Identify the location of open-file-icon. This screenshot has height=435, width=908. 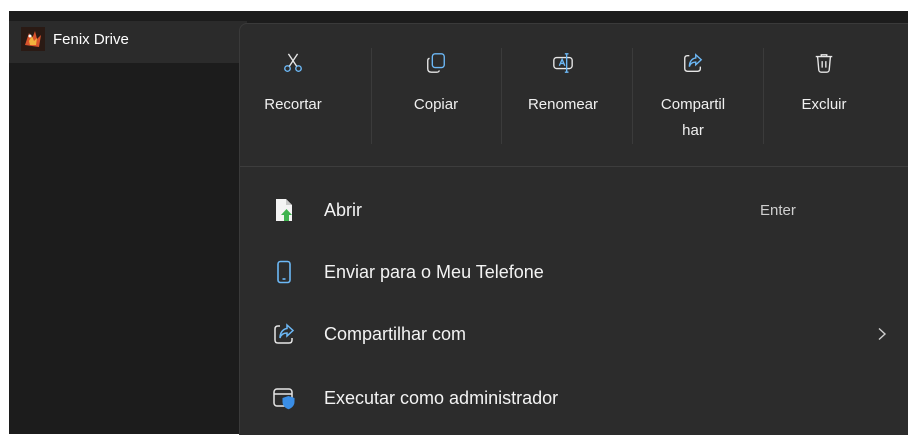
(284, 210).